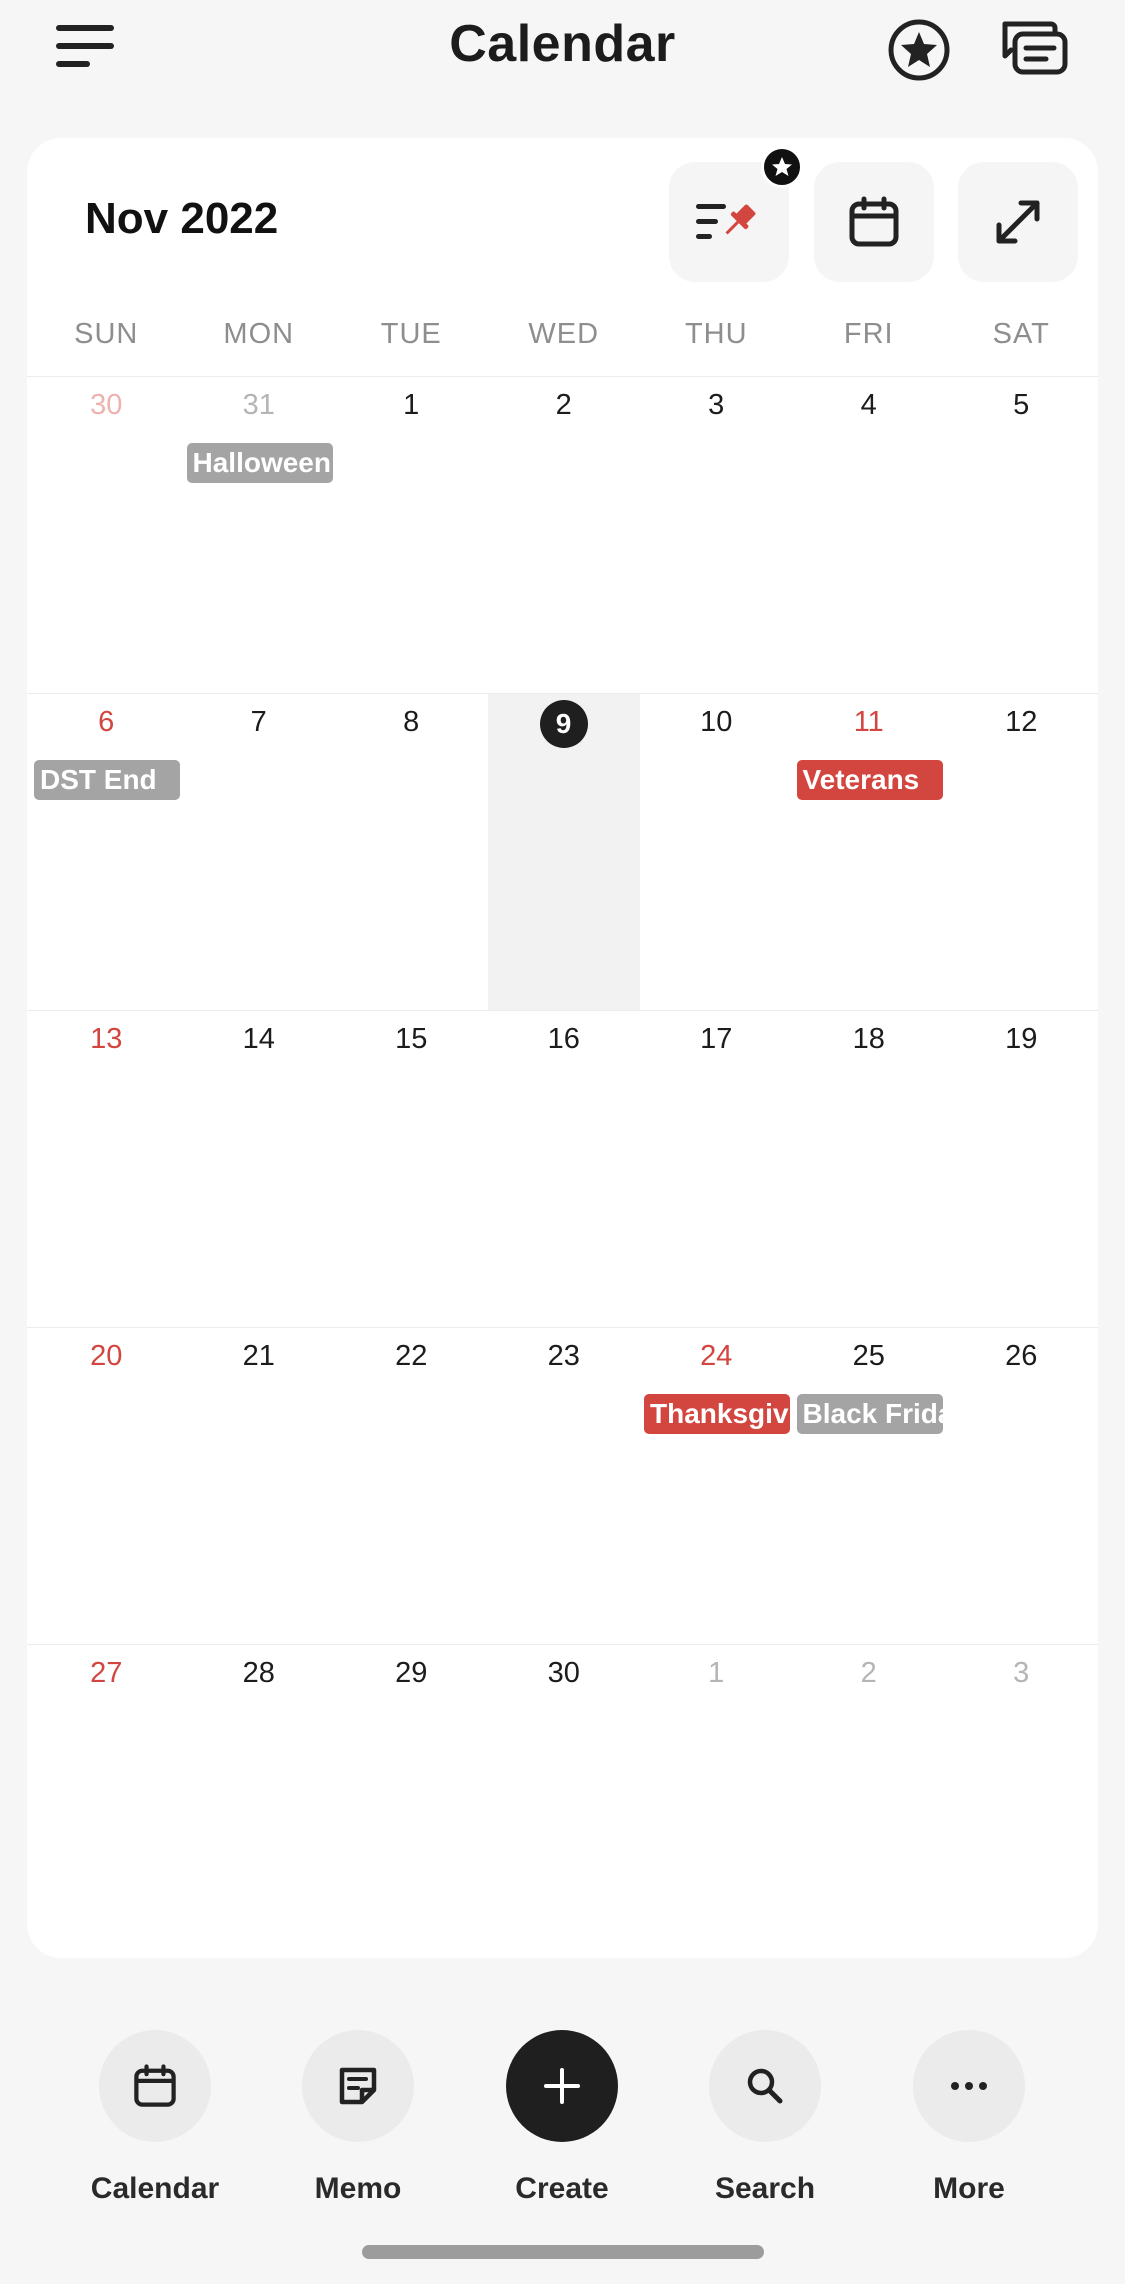 The image size is (1125, 2284). I want to click on weekday-label: THU, so click(716, 334).